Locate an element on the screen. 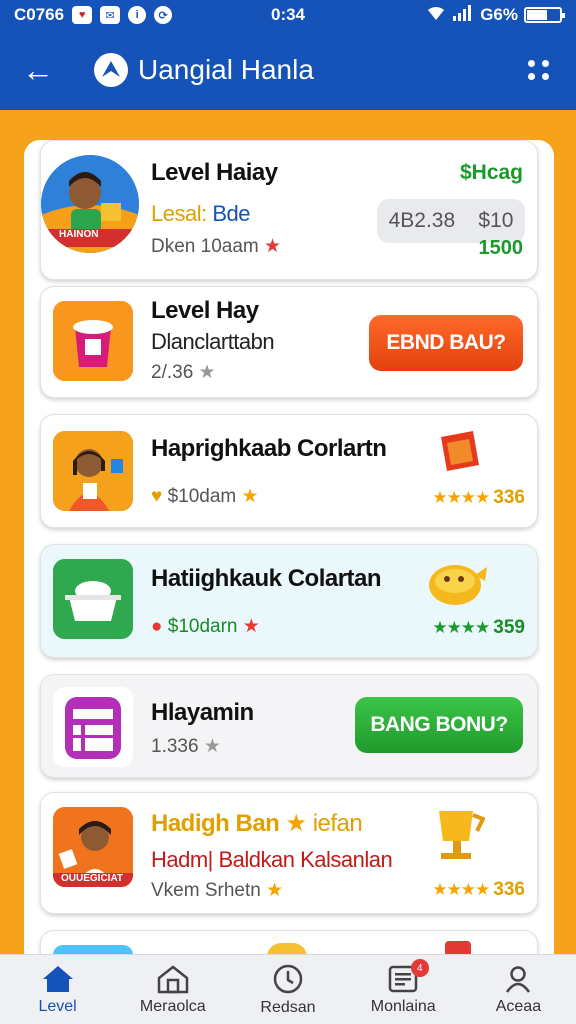 This screenshot has width=576, height=1024. app-title: Uangial Hanla is located at coordinates (226, 69).